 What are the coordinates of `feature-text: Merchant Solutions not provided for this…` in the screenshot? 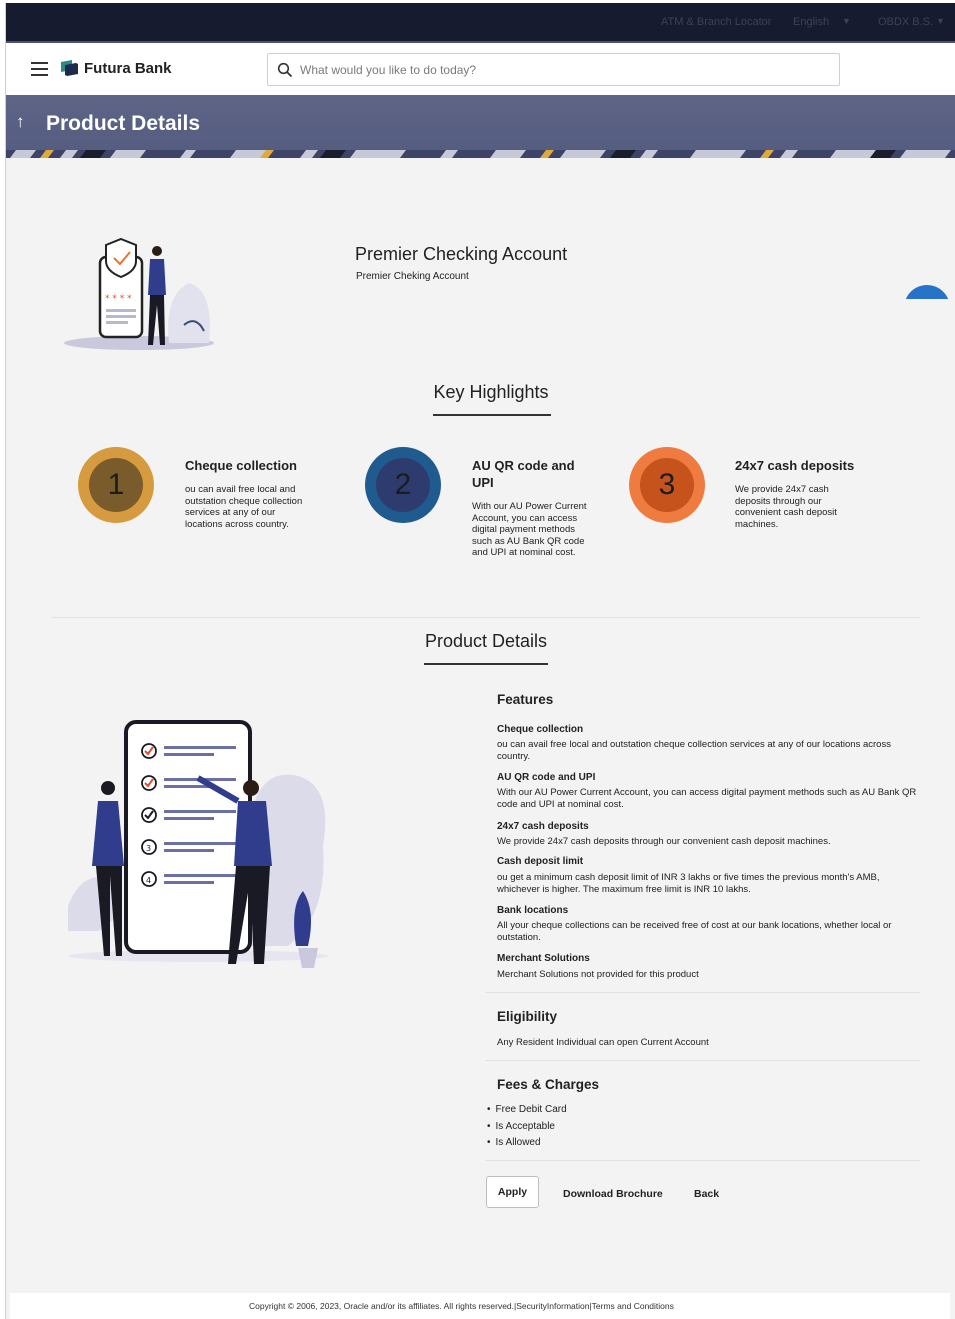 It's located at (598, 974).